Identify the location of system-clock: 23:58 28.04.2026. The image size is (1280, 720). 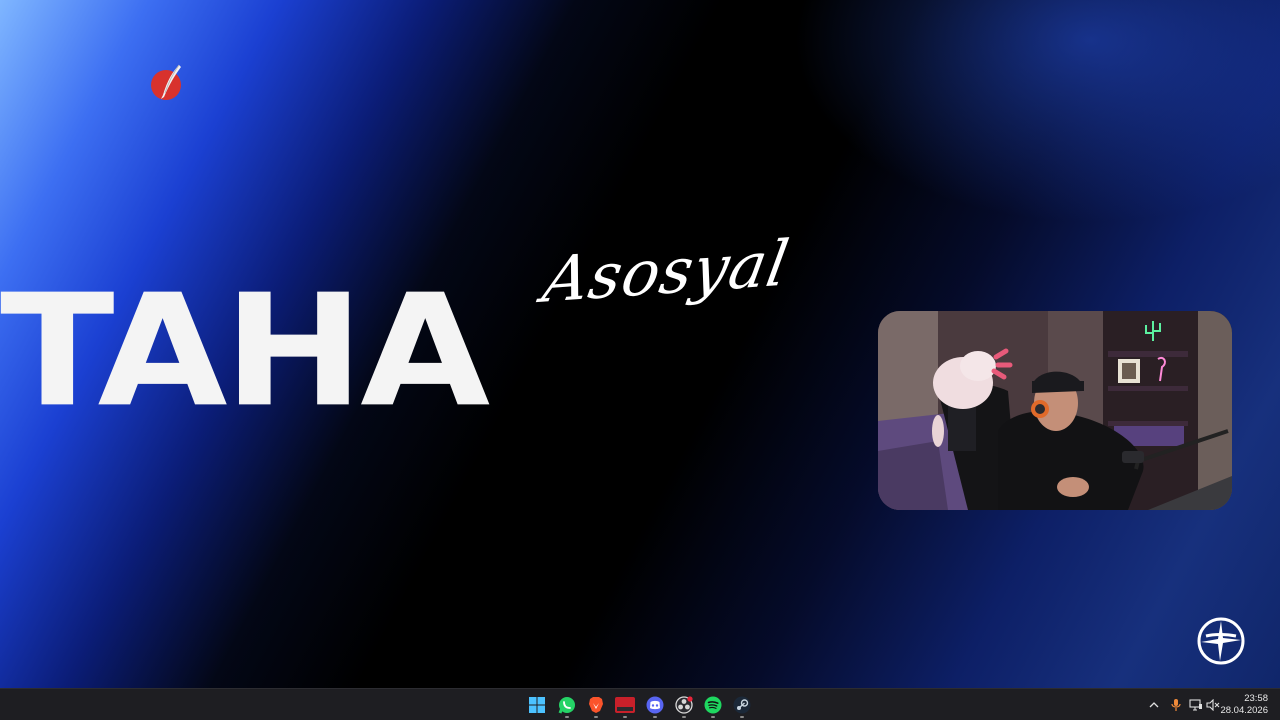
(1238, 706).